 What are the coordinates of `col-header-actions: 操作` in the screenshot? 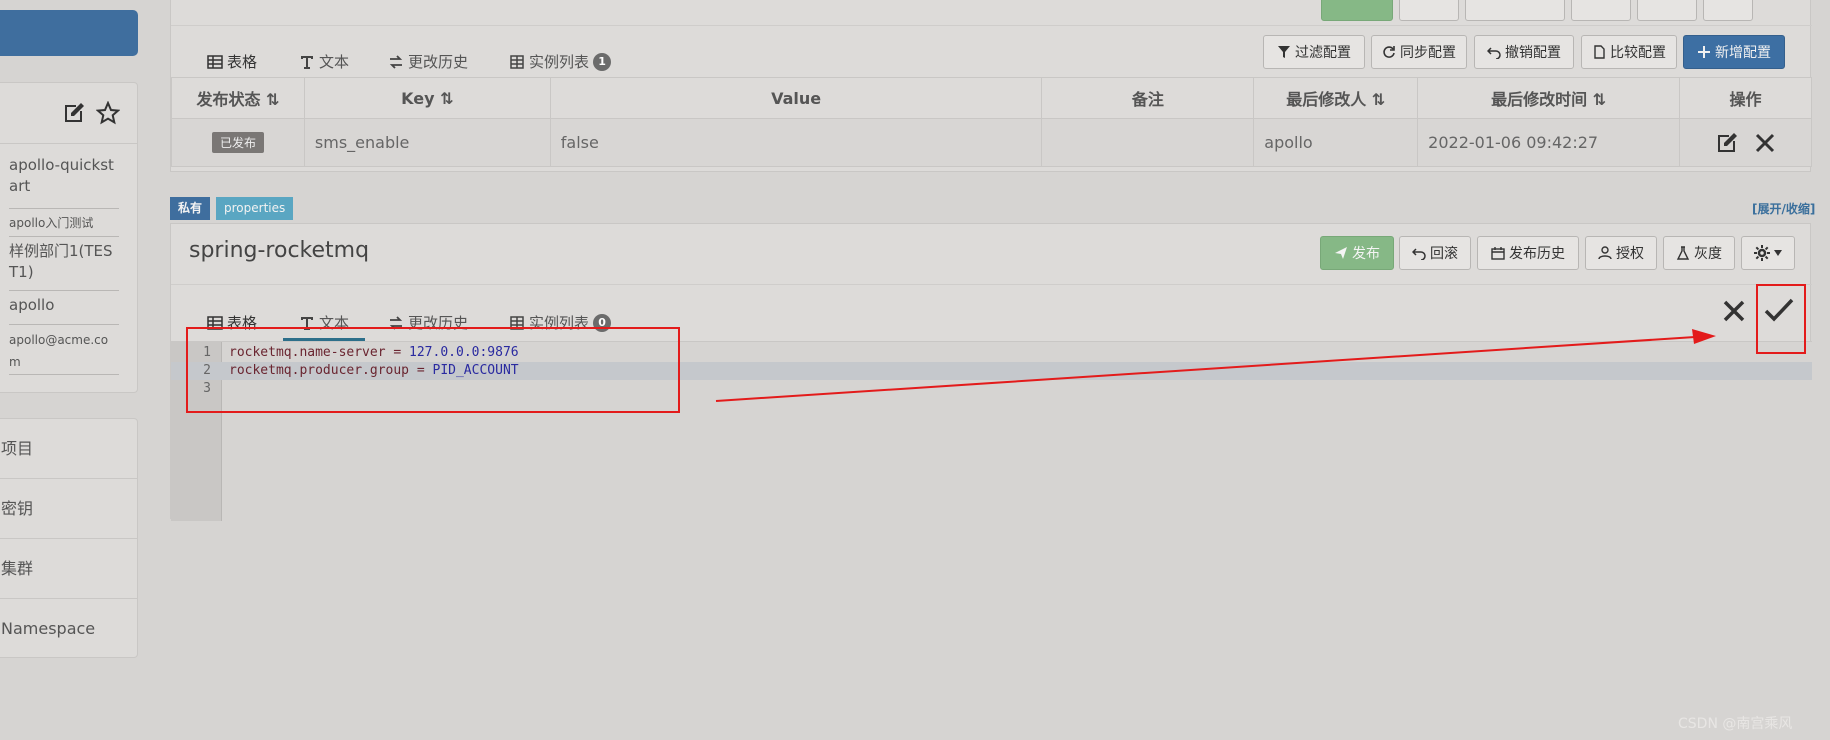 It's located at (1745, 98).